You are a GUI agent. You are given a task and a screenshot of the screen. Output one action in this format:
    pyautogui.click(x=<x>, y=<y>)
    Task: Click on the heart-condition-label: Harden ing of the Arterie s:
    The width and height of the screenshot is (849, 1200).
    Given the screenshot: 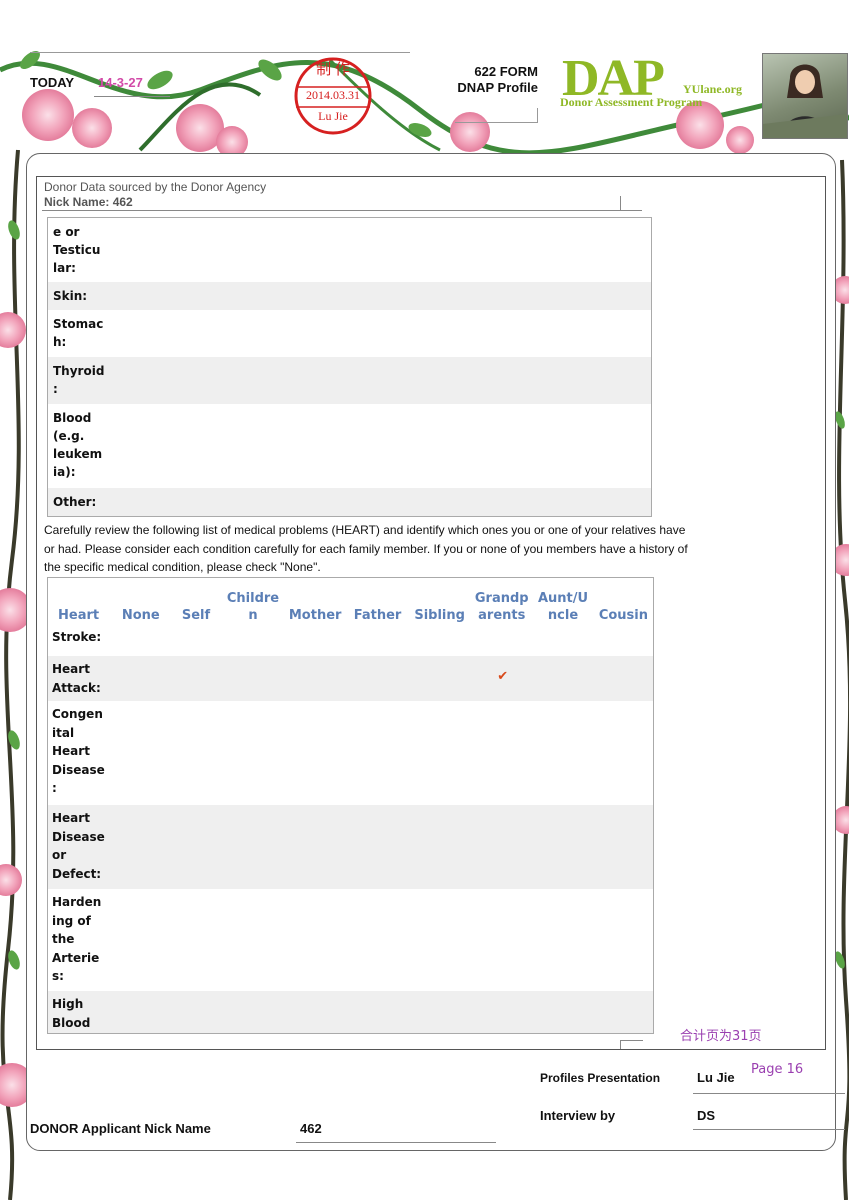 What is the action you would take?
    pyautogui.click(x=77, y=939)
    